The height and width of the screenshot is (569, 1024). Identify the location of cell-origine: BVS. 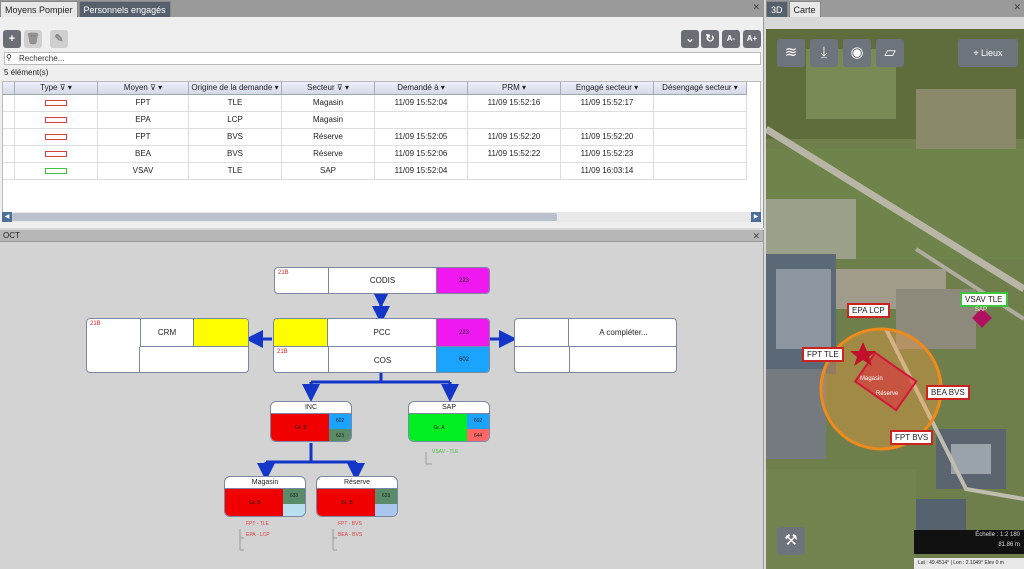
(235, 154).